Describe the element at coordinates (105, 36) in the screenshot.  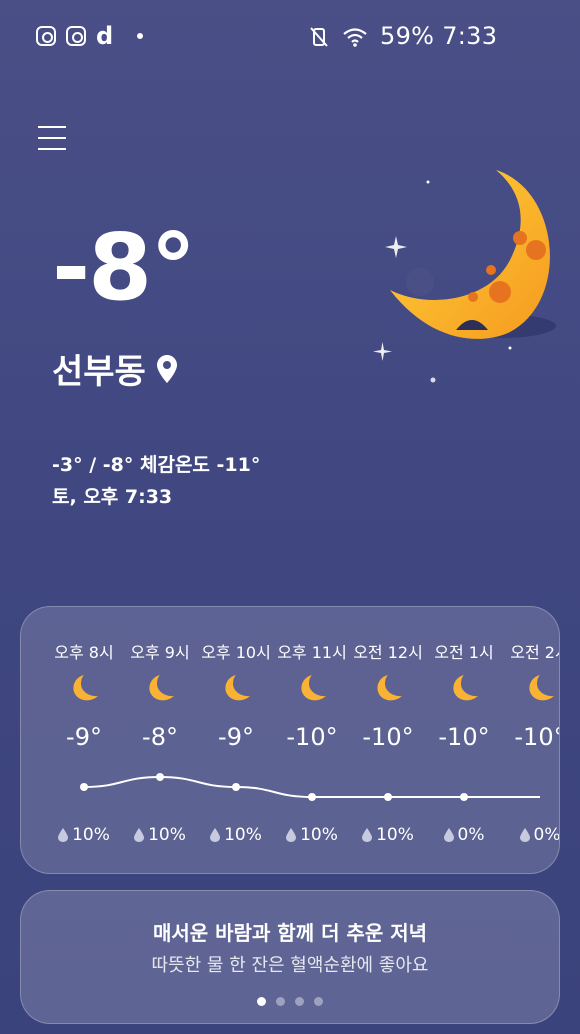
I see `d-app-icon: d` at that location.